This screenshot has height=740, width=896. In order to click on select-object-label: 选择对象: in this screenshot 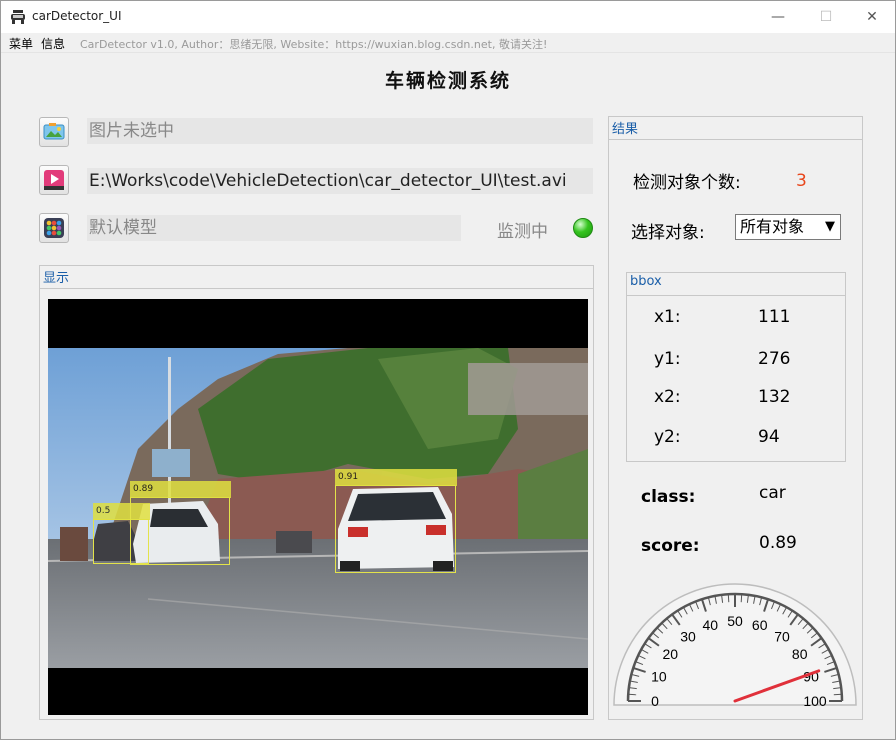, I will do `click(668, 233)`.